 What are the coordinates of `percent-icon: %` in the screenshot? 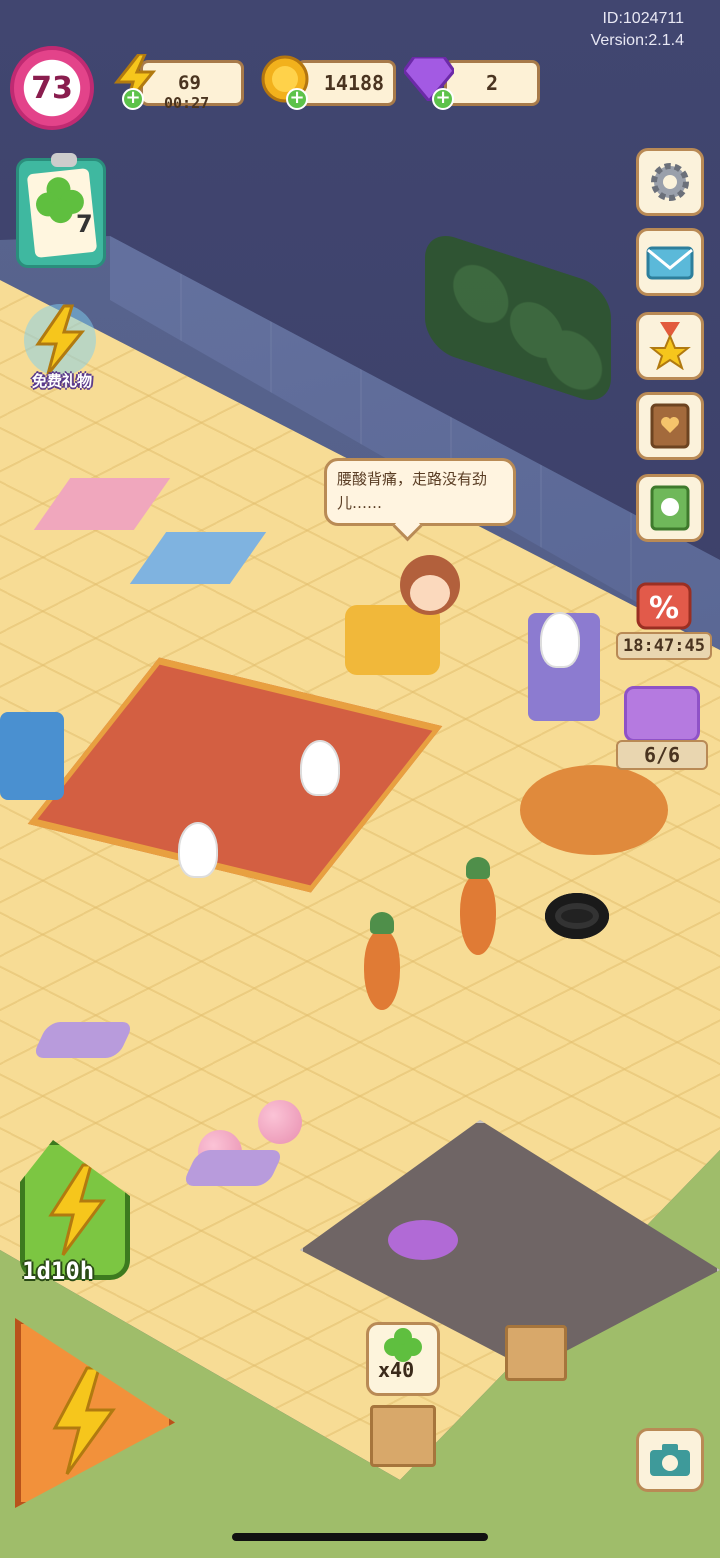 It's located at (664, 606).